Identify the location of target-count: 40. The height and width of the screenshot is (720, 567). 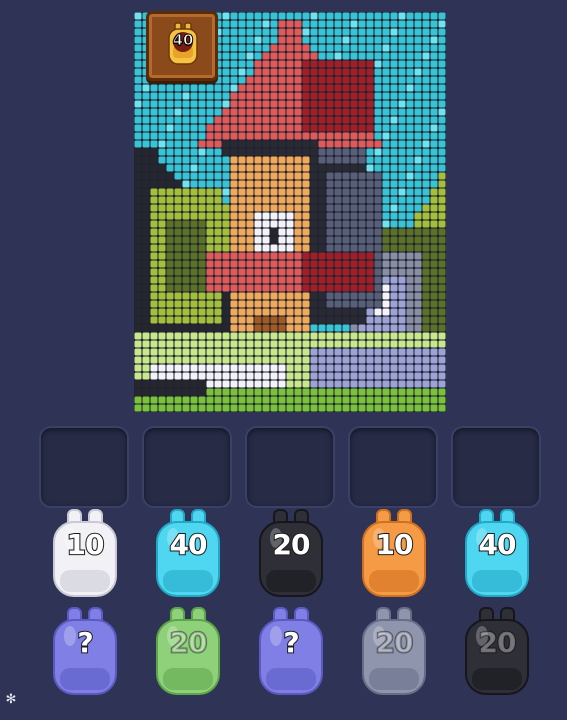
(183, 40).